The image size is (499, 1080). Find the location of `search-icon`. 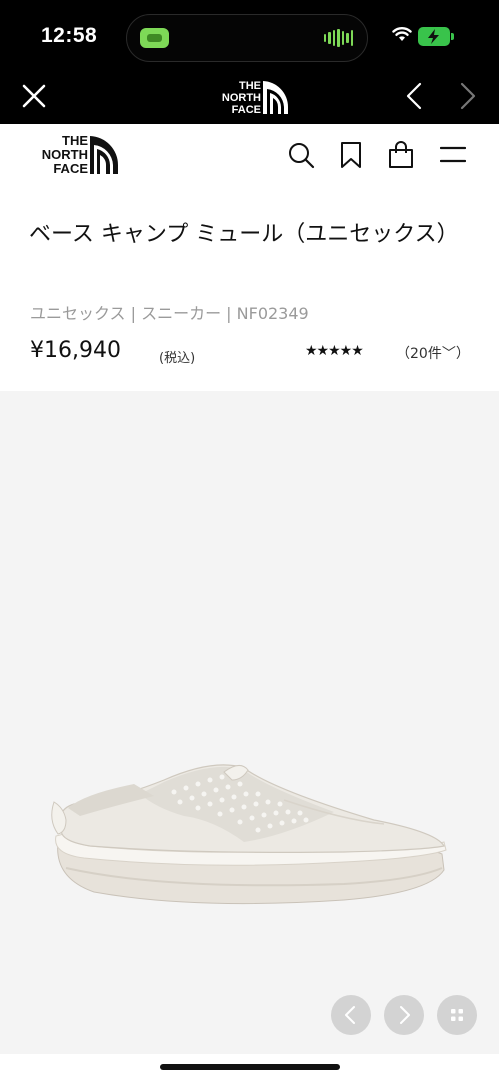

search-icon is located at coordinates (301, 155).